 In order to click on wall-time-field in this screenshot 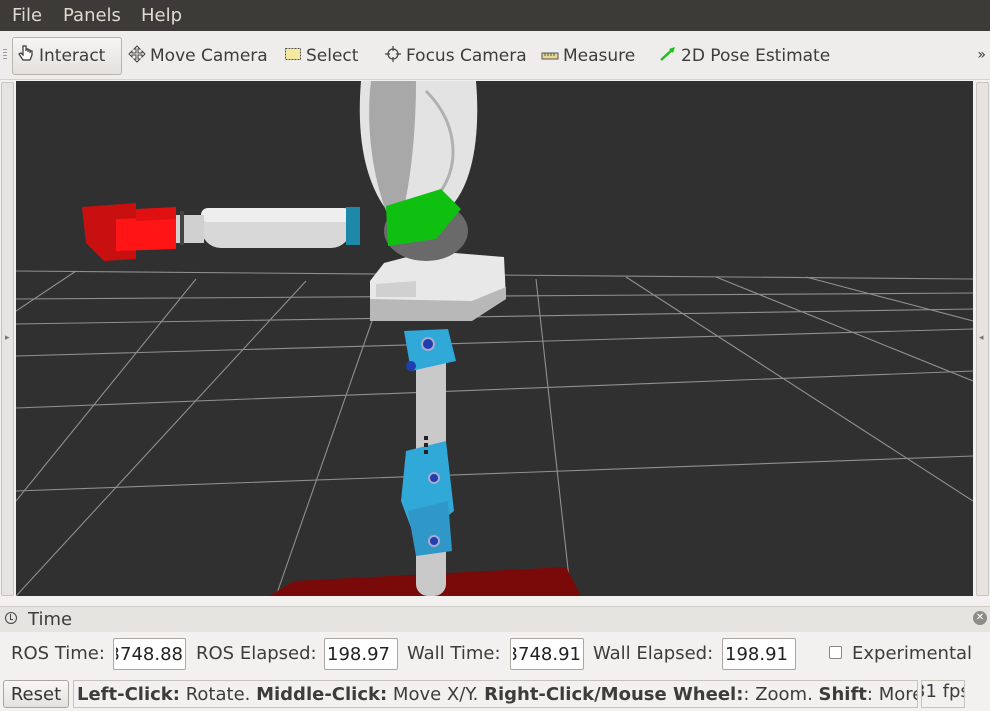, I will do `click(547, 654)`.